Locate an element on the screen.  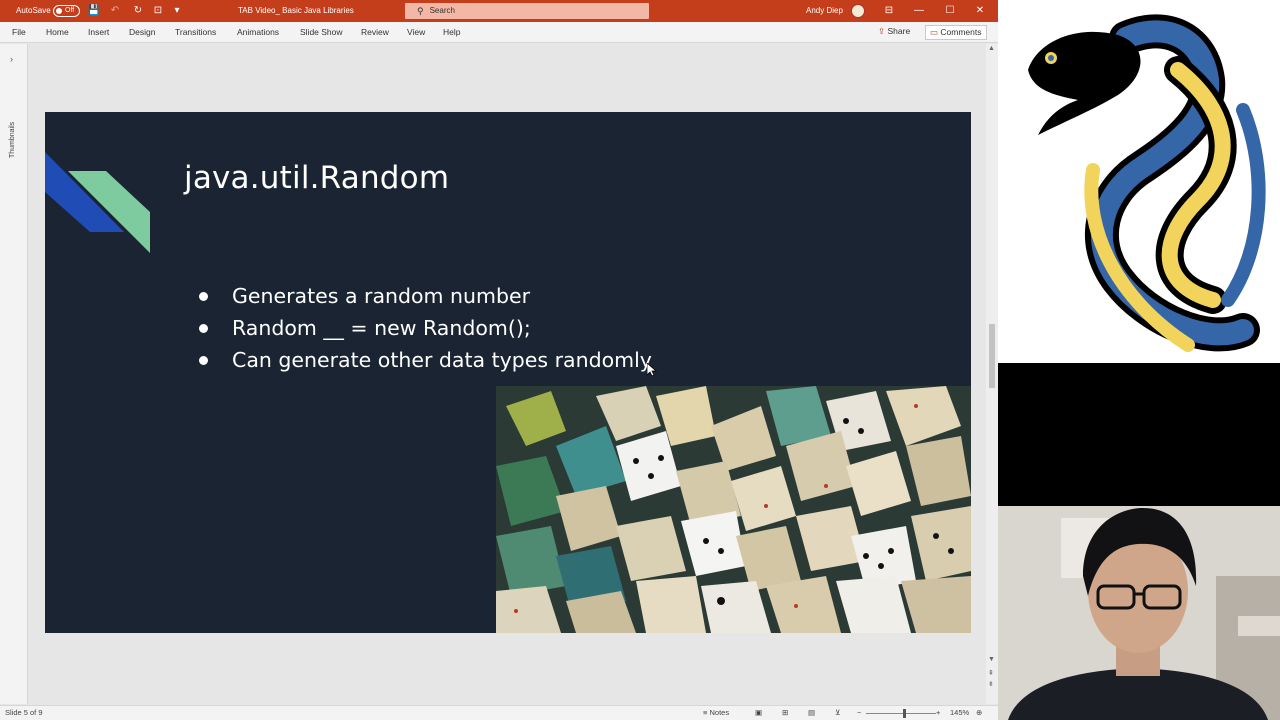
comments-button: ▭ Comments is located at coordinates (956, 32).